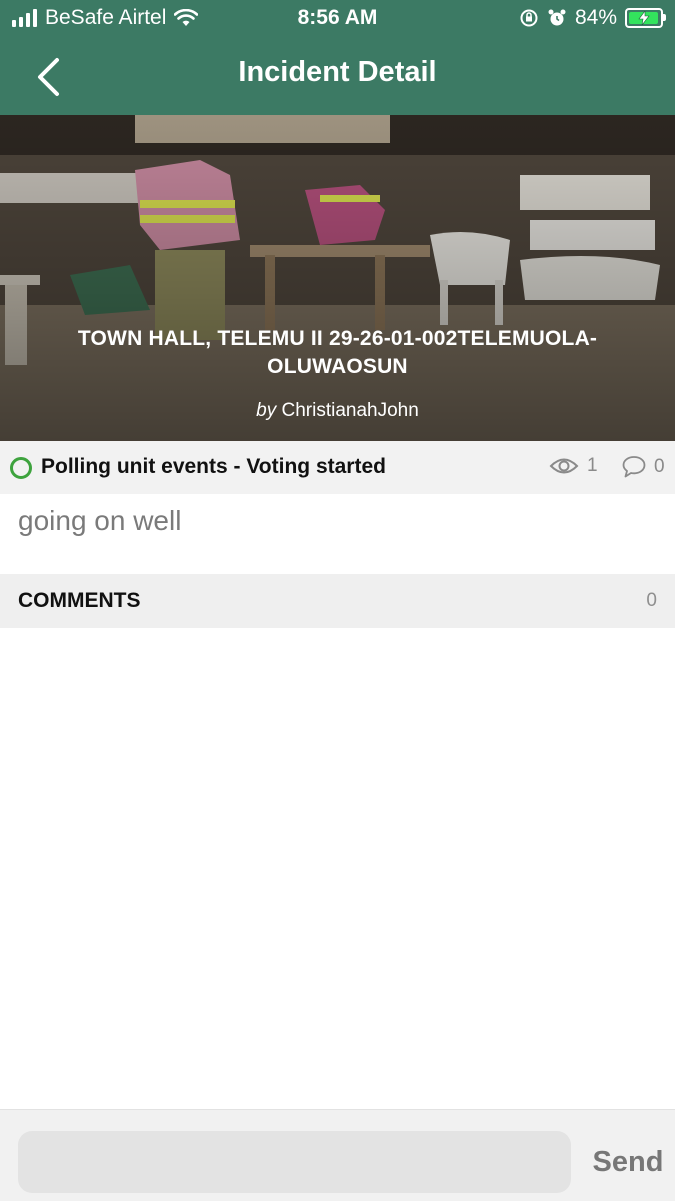 The height and width of the screenshot is (1201, 675). I want to click on incident-category: Polling unit events - Voting started, so click(213, 466).